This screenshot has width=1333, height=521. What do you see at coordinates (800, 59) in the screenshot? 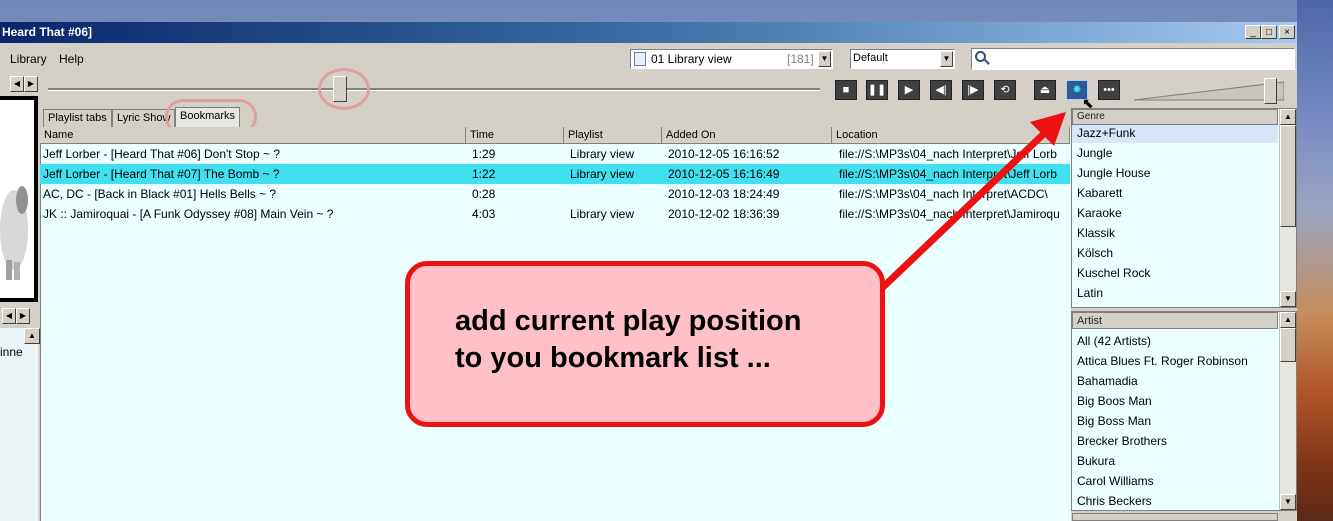
I see `view-selector-count: [181]` at bounding box center [800, 59].